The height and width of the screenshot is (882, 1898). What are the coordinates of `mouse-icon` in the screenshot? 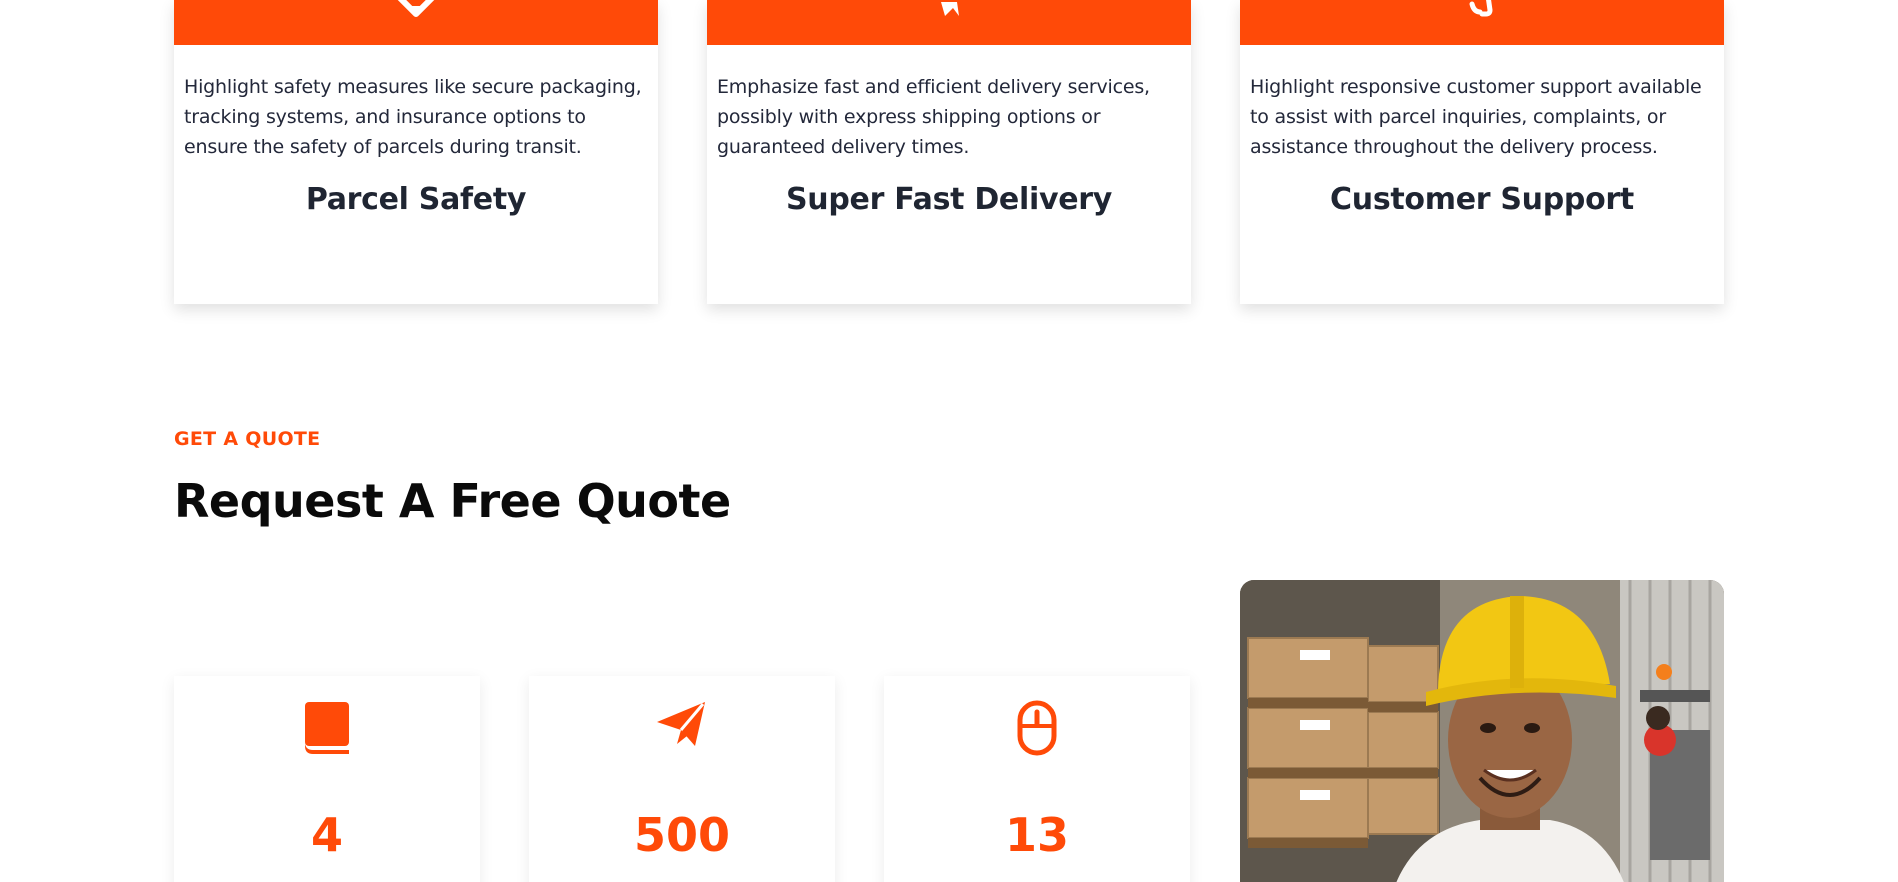 It's located at (1037, 728).